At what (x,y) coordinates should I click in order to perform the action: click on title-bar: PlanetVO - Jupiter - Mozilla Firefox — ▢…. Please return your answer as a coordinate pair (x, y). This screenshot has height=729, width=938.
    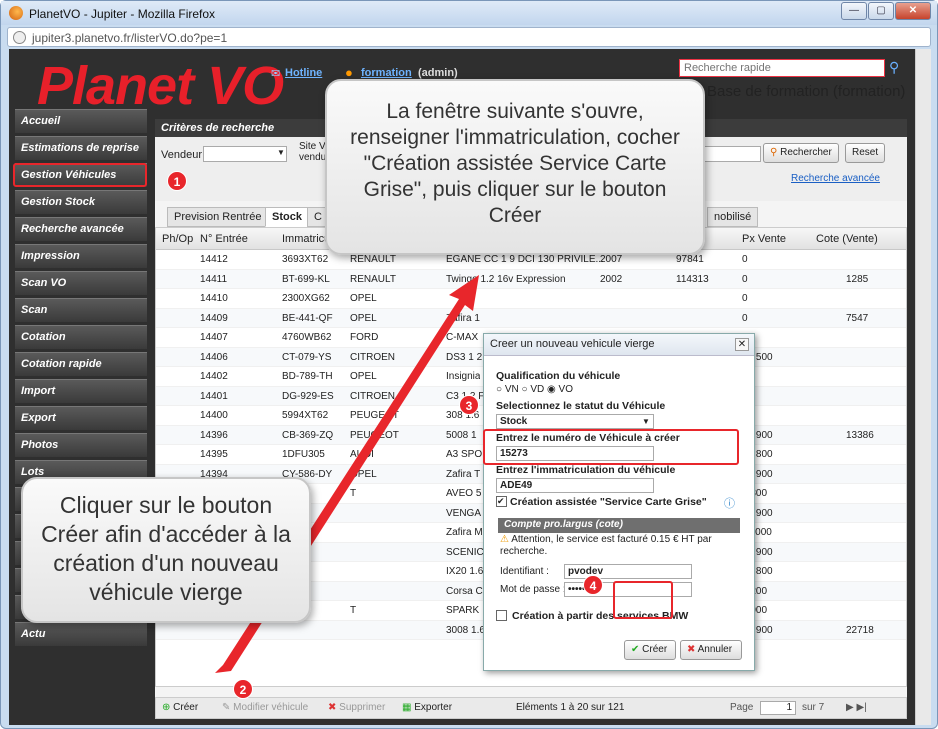
    Looking at the image, I should click on (469, 13).